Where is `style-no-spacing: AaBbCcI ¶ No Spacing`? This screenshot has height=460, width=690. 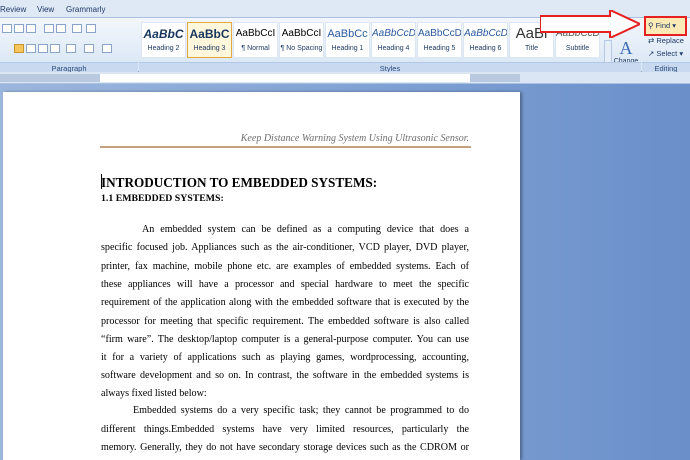
style-no-spacing: AaBbCcI ¶ No Spacing is located at coordinates (301, 40).